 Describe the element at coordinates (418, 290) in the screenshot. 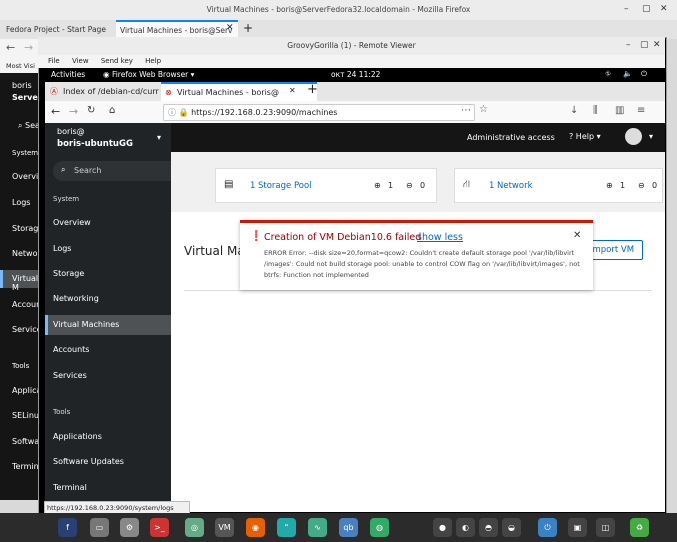

I see `divider` at that location.